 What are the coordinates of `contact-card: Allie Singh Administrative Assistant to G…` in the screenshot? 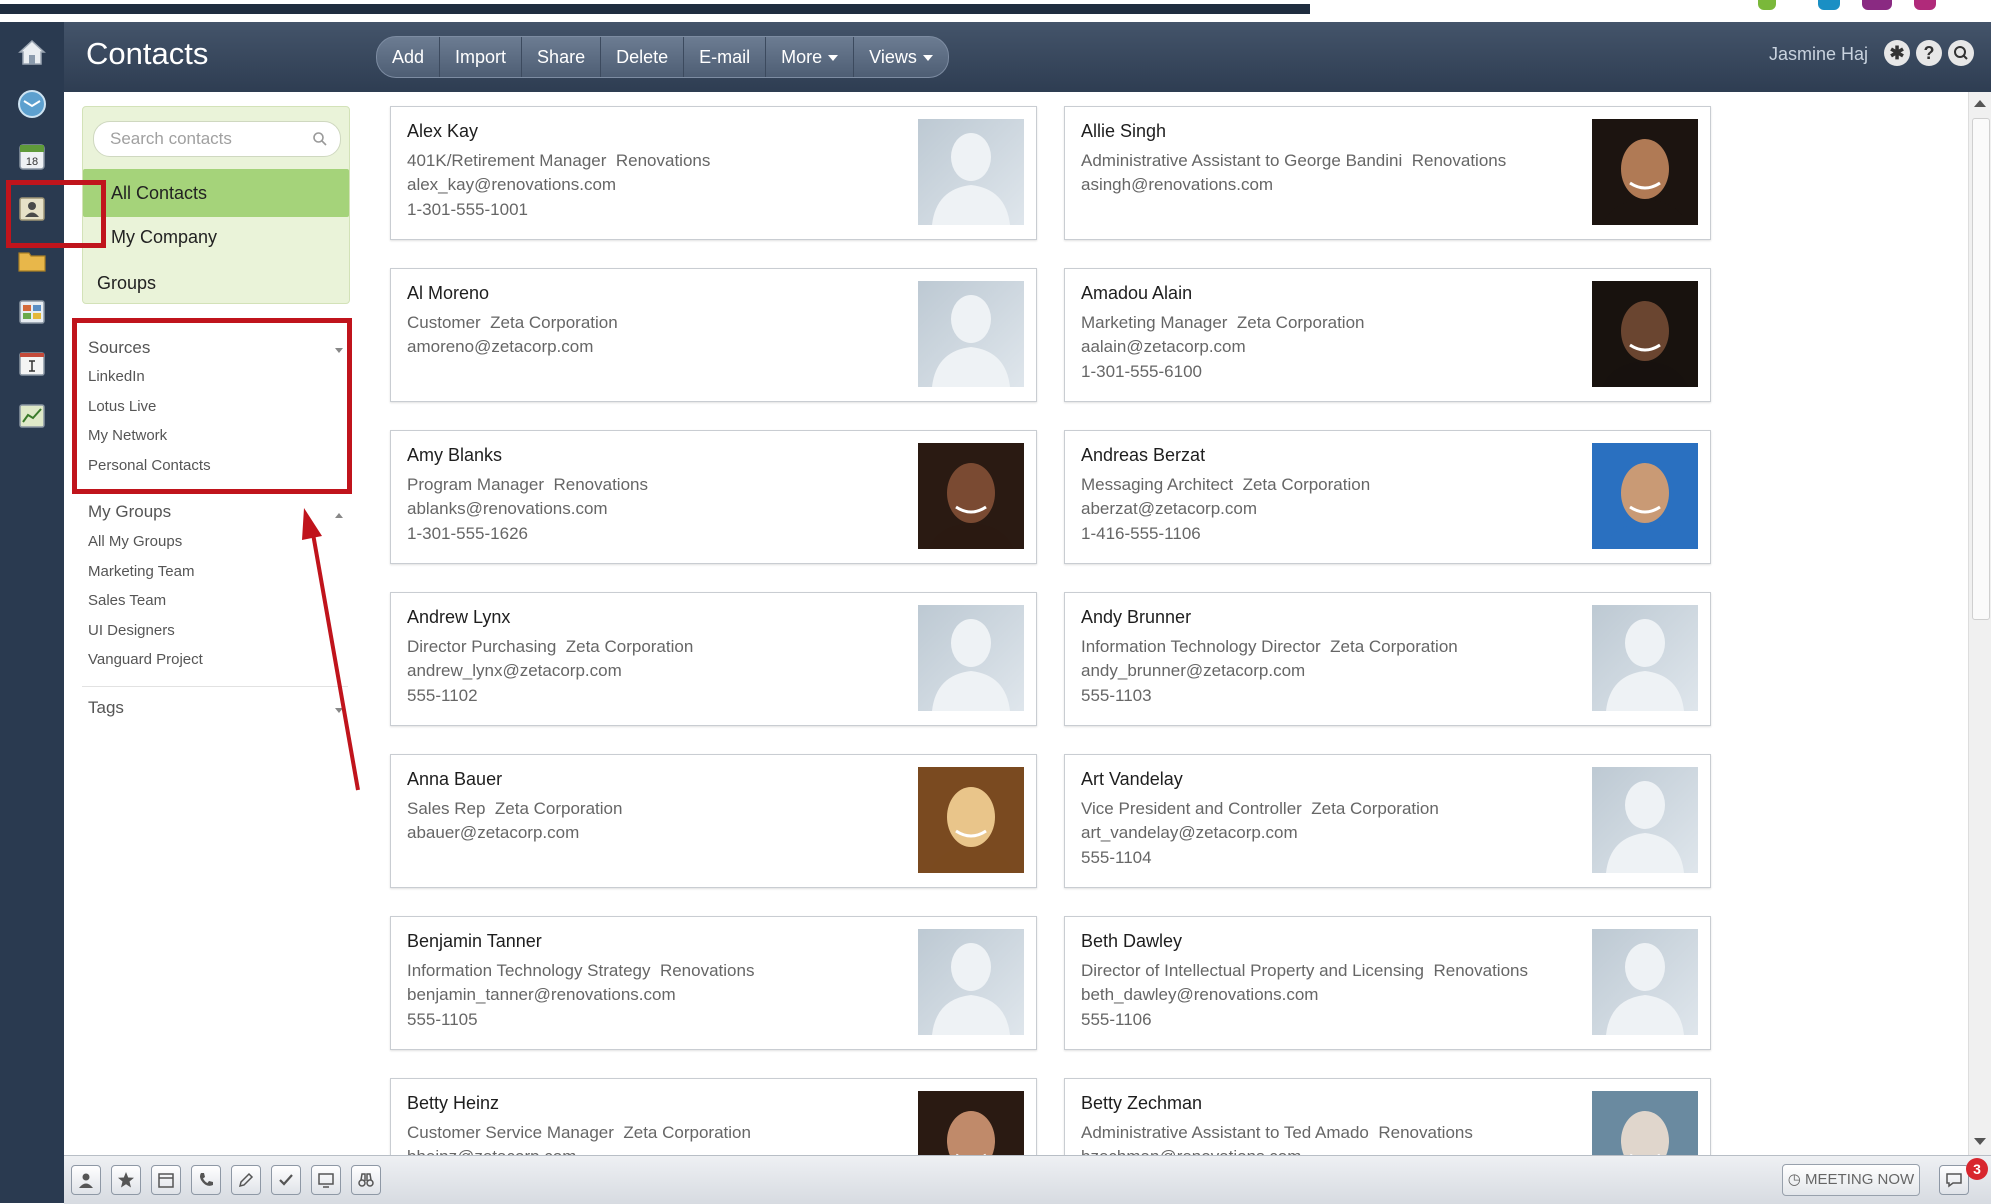 It's located at (1387, 173).